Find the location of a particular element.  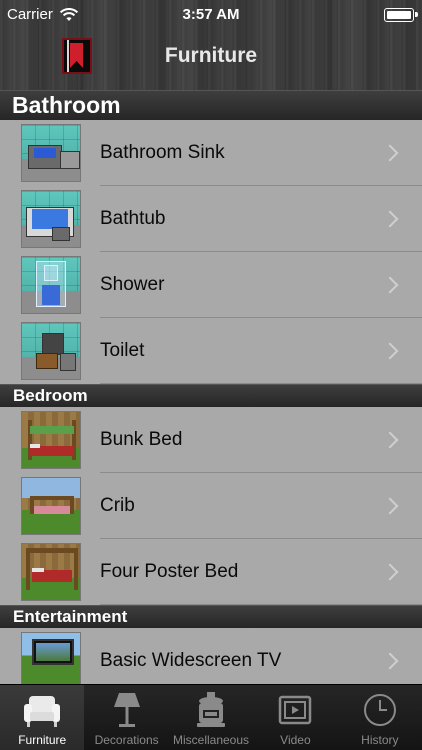

list-item: Bunk Bed is located at coordinates (211, 440).